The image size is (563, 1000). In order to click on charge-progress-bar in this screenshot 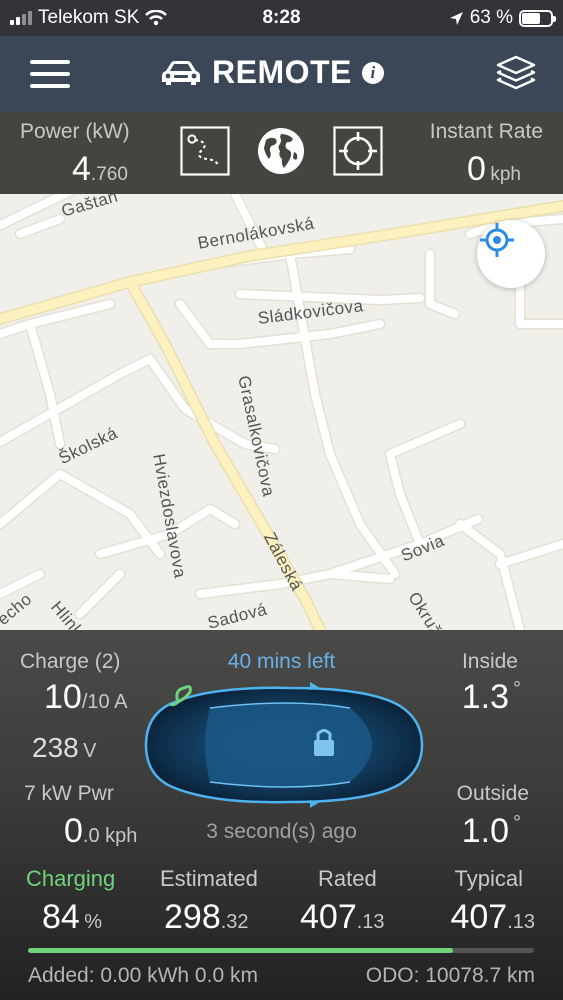, I will do `click(281, 950)`.